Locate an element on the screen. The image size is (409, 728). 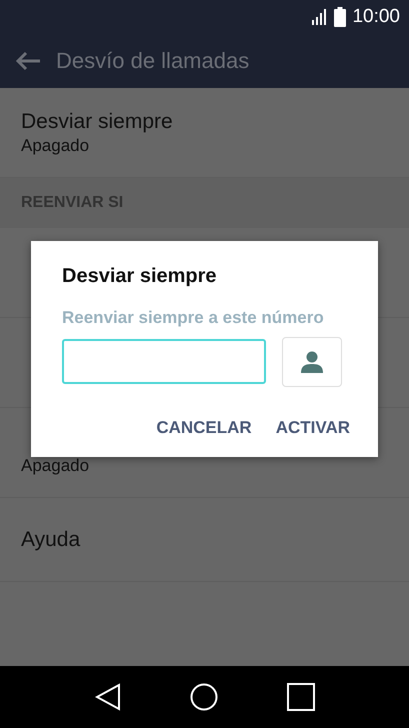
dialog-button: ACTIVAR is located at coordinates (313, 427).